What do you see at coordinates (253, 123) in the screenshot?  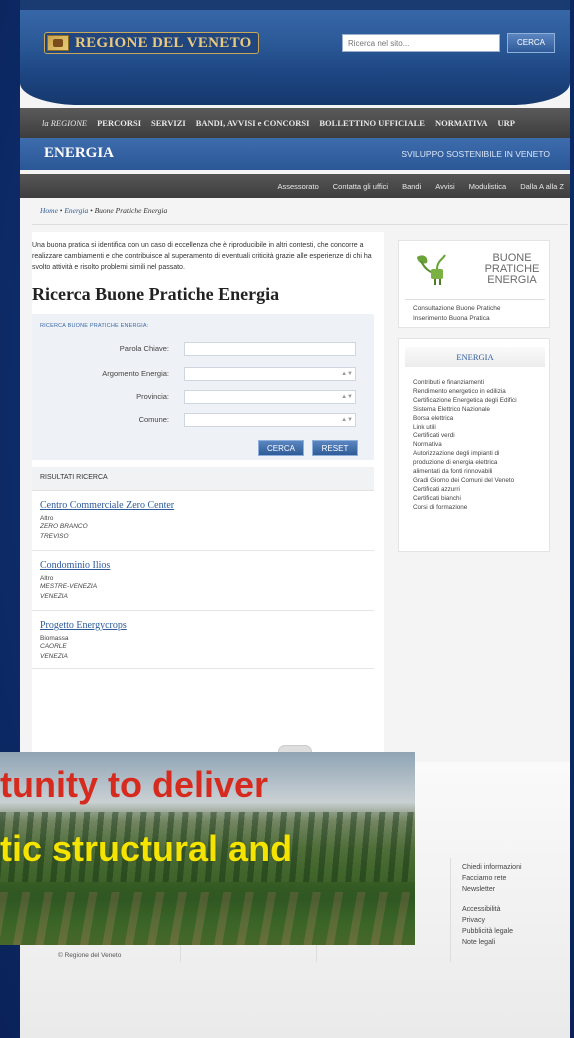 I see `nav-item-bandi: BANDI, AVVISI e CONCORSI` at bounding box center [253, 123].